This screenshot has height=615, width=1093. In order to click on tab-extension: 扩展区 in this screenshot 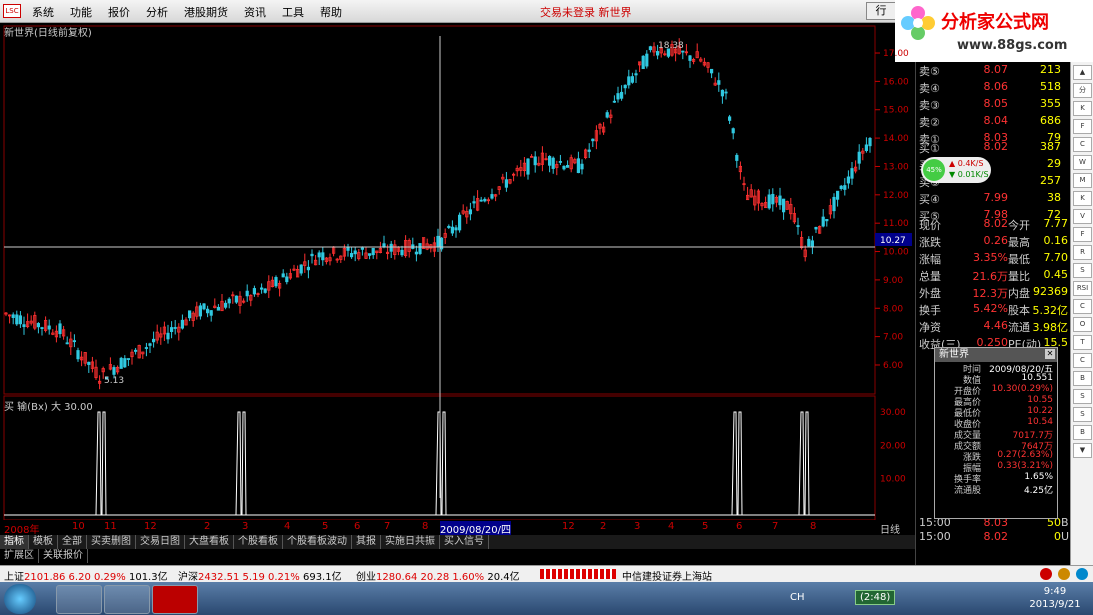, I will do `click(19, 556)`.